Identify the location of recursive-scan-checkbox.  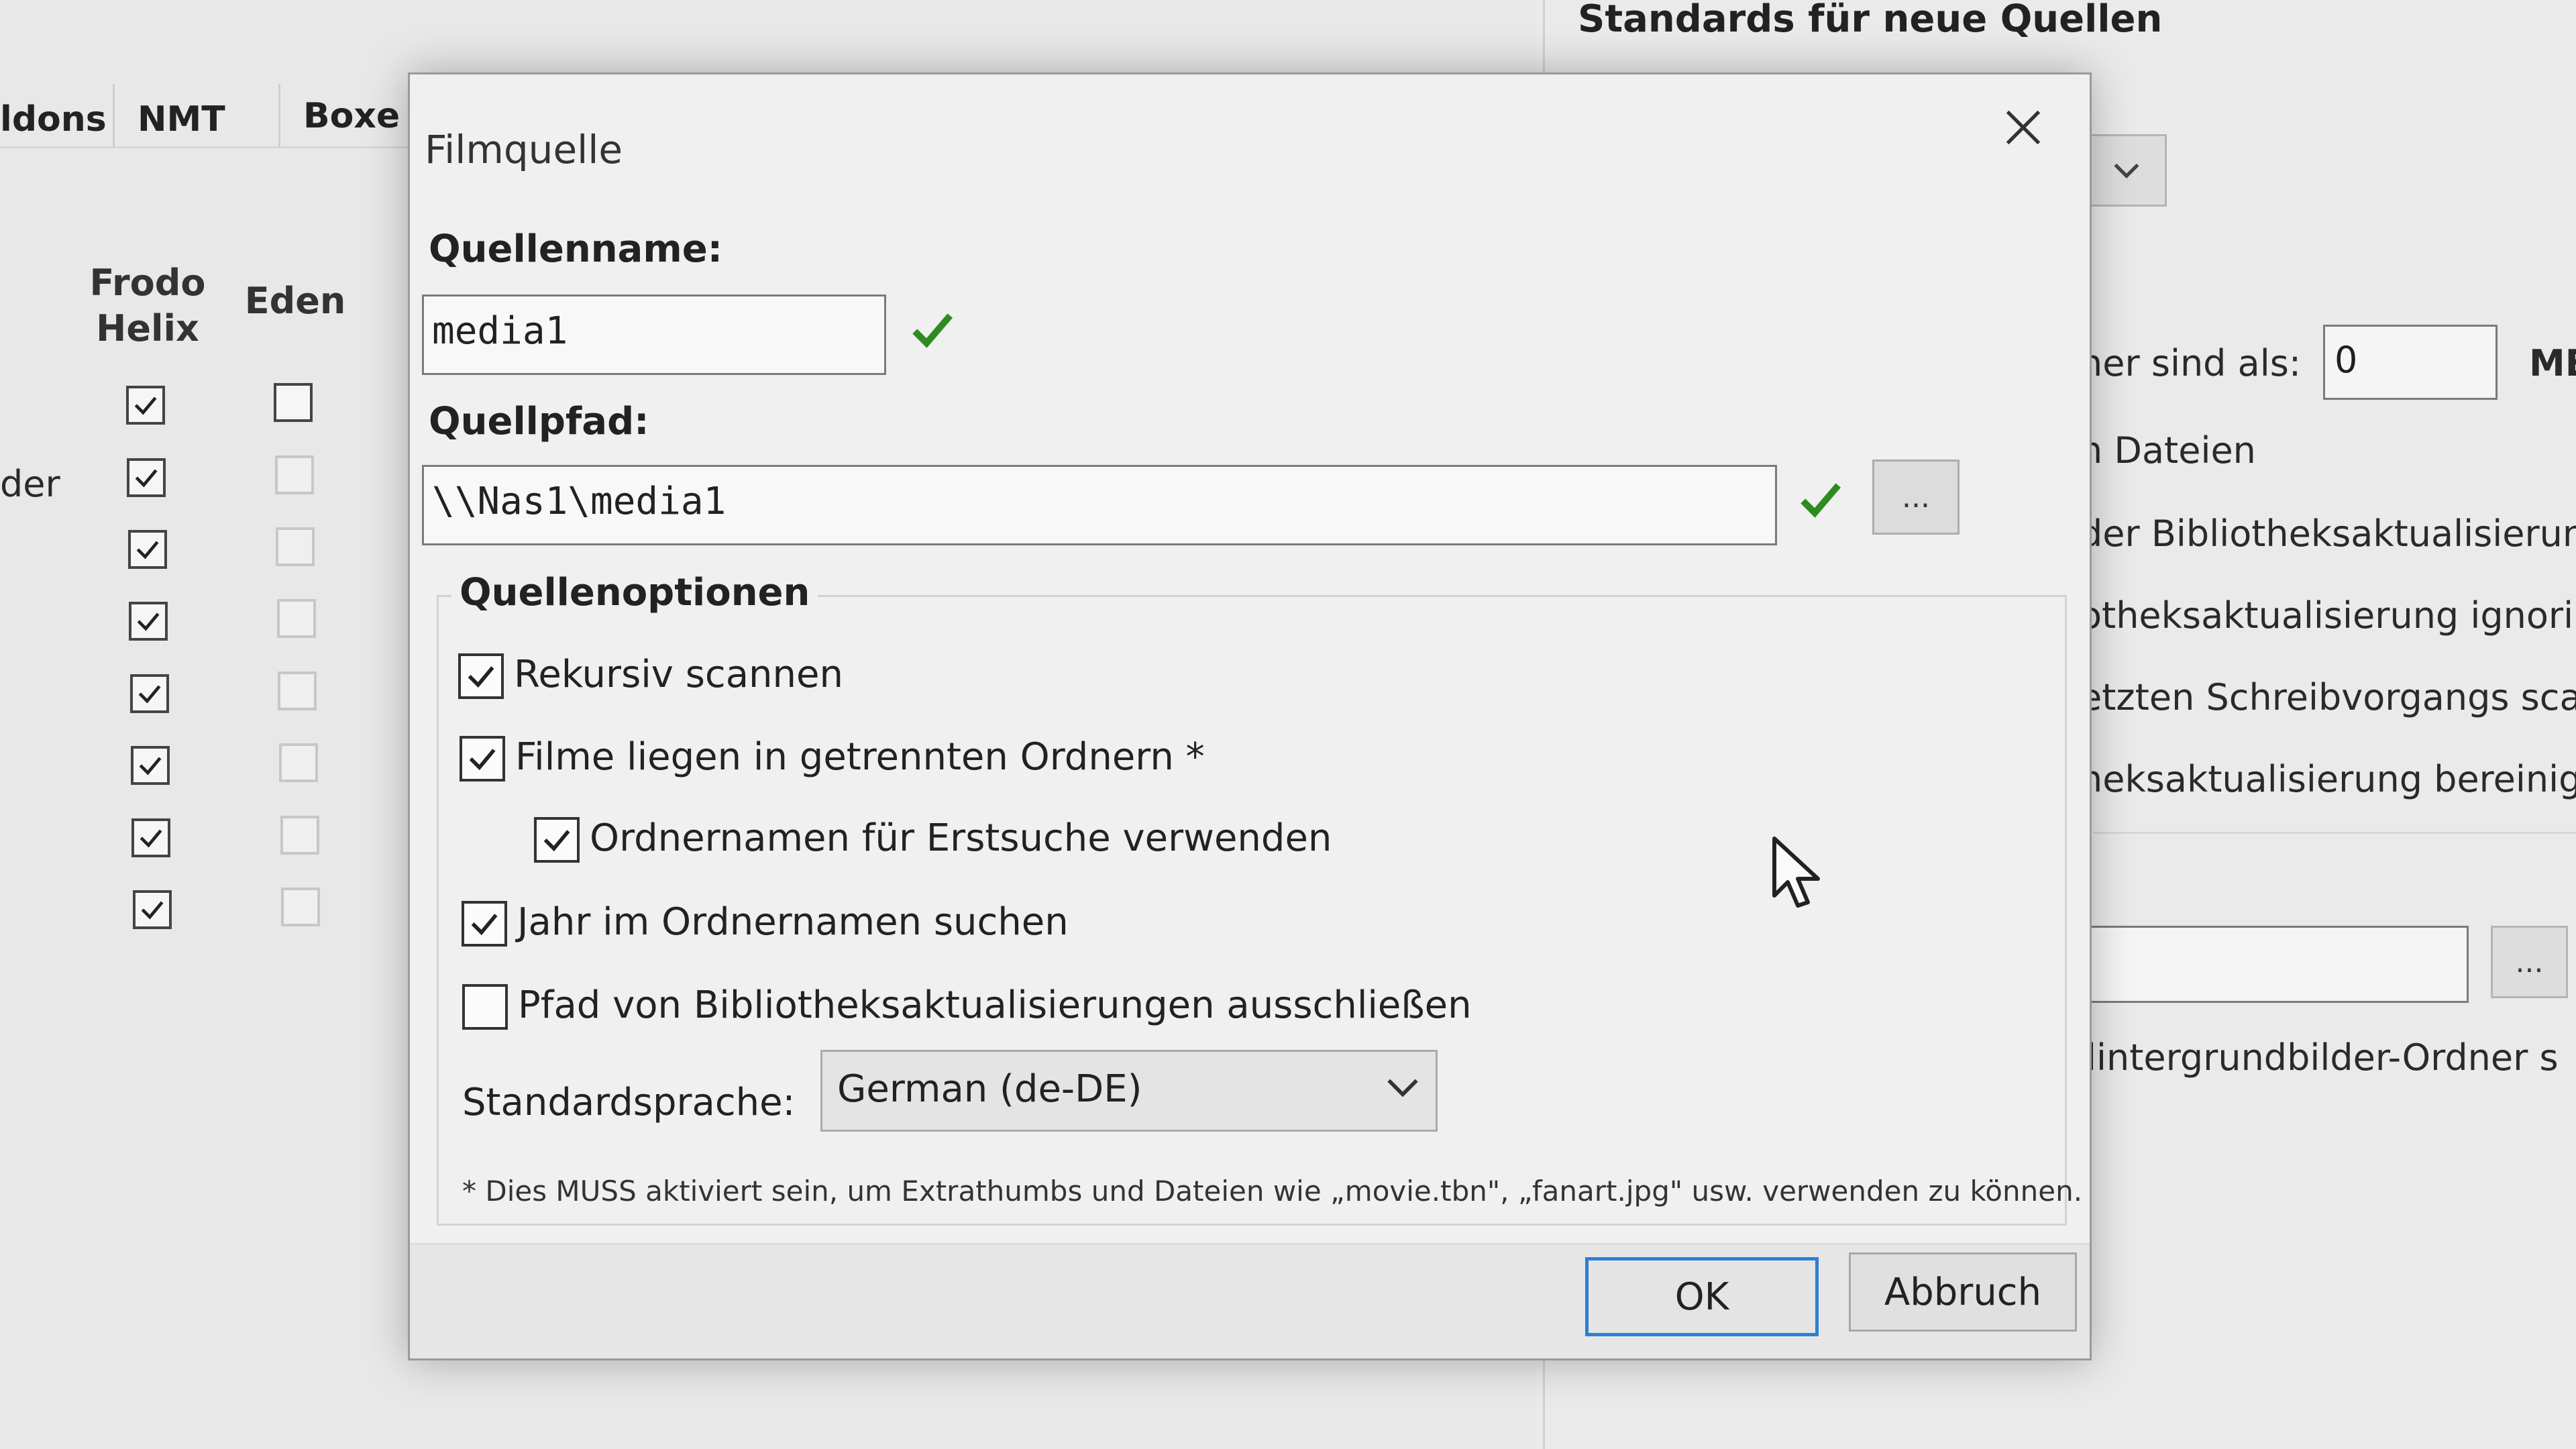
(481, 676).